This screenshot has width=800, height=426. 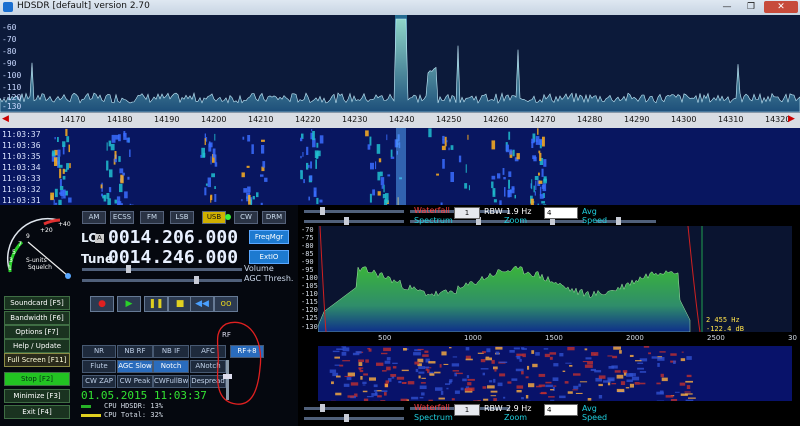 What do you see at coordinates (83, 6) in the screenshot?
I see `window-title: HDSDR [default] version 2.70` at bounding box center [83, 6].